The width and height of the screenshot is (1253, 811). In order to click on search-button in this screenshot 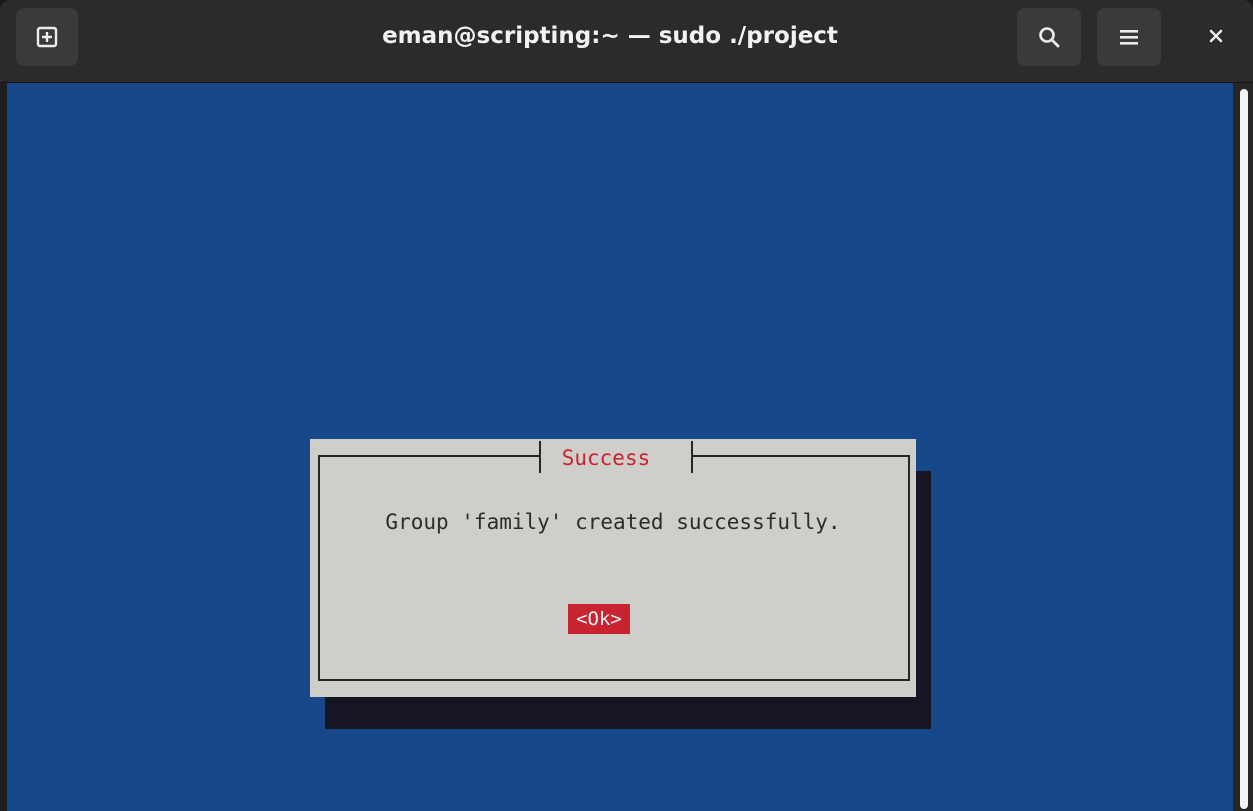, I will do `click(1049, 37)`.